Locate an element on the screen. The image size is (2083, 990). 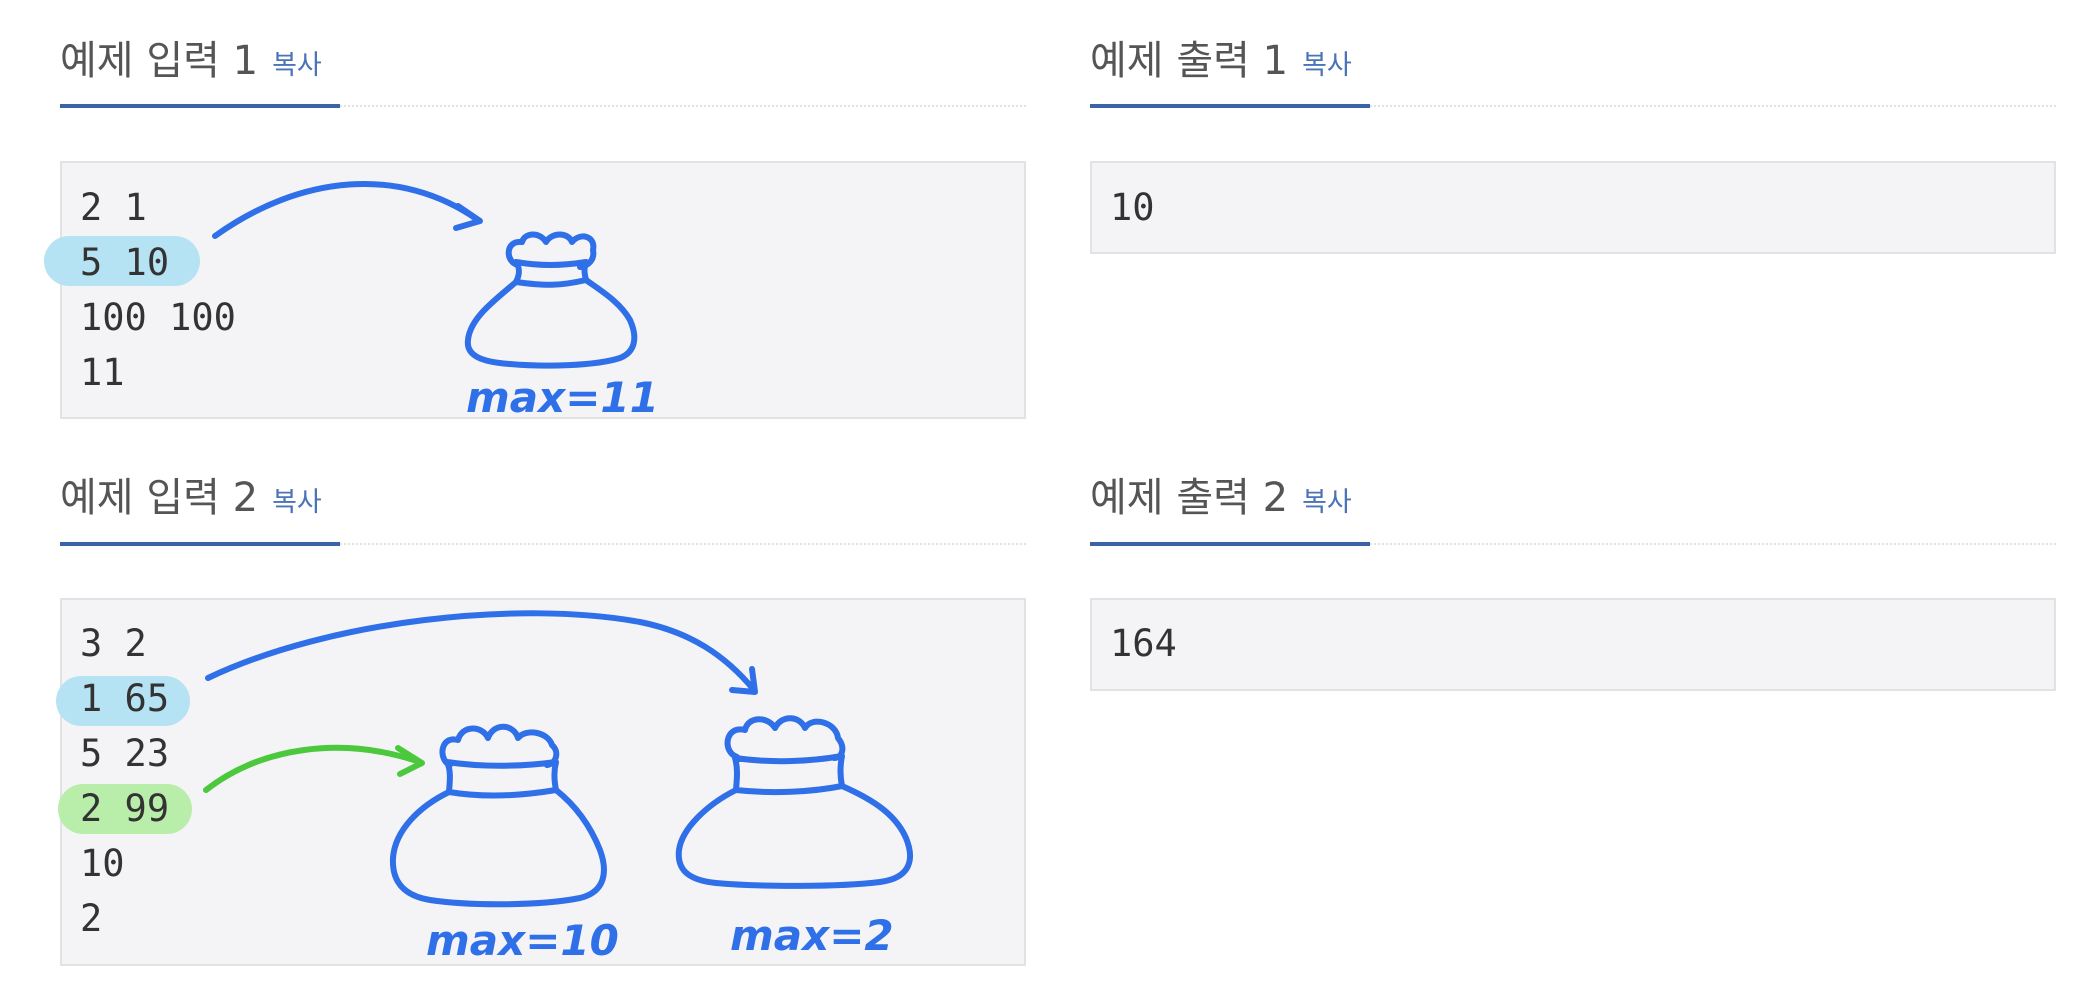
arrowhead-icon is located at coordinates (468, 217).